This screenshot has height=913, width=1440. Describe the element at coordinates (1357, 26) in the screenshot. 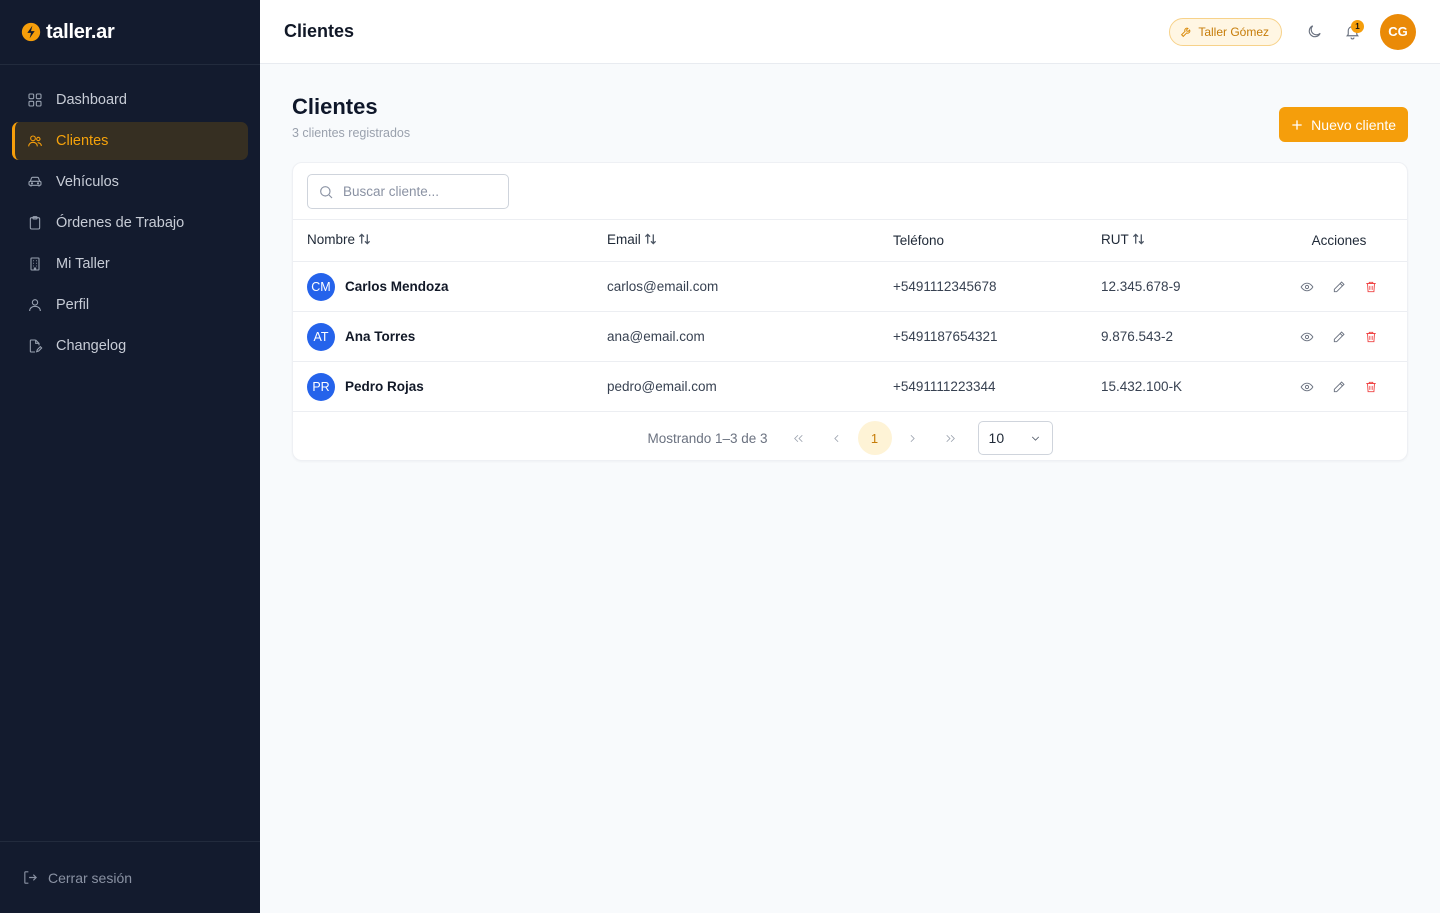

I see `notifications-badge: 1` at that location.